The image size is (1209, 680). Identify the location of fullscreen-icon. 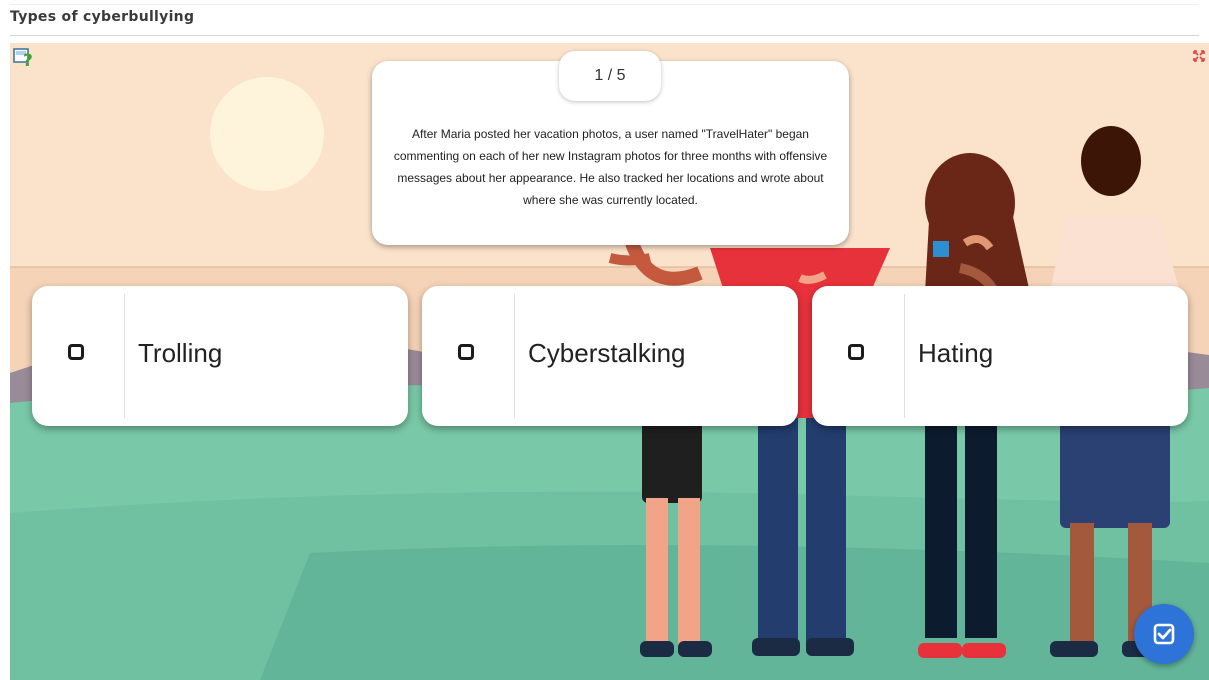
(1199, 55).